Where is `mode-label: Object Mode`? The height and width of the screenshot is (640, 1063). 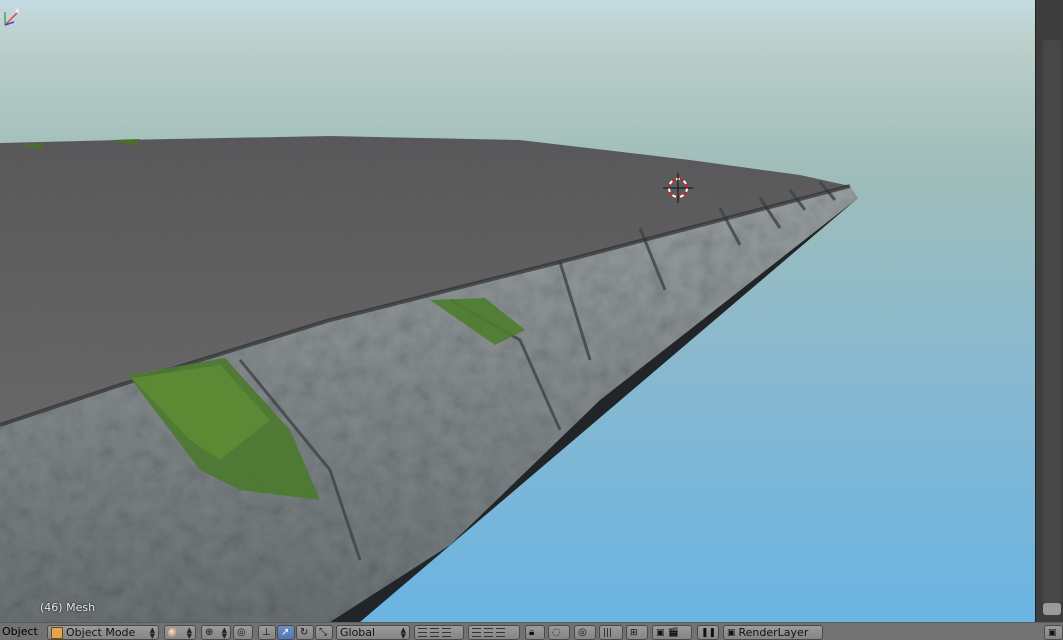
mode-label: Object Mode is located at coordinates (101, 632).